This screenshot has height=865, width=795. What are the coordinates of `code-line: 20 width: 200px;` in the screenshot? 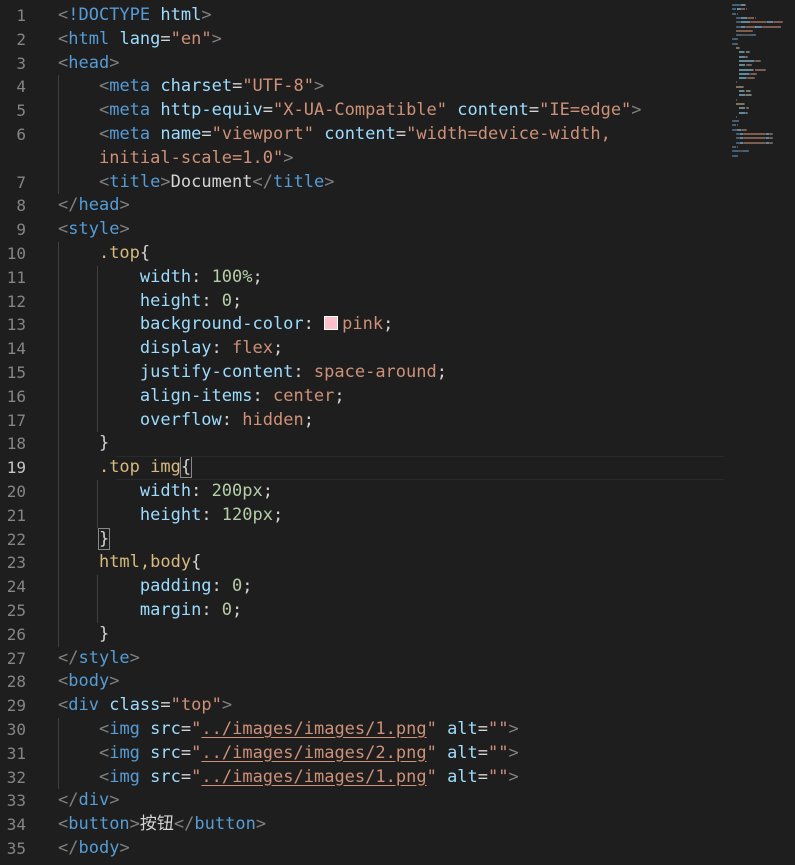 It's located at (364, 491).